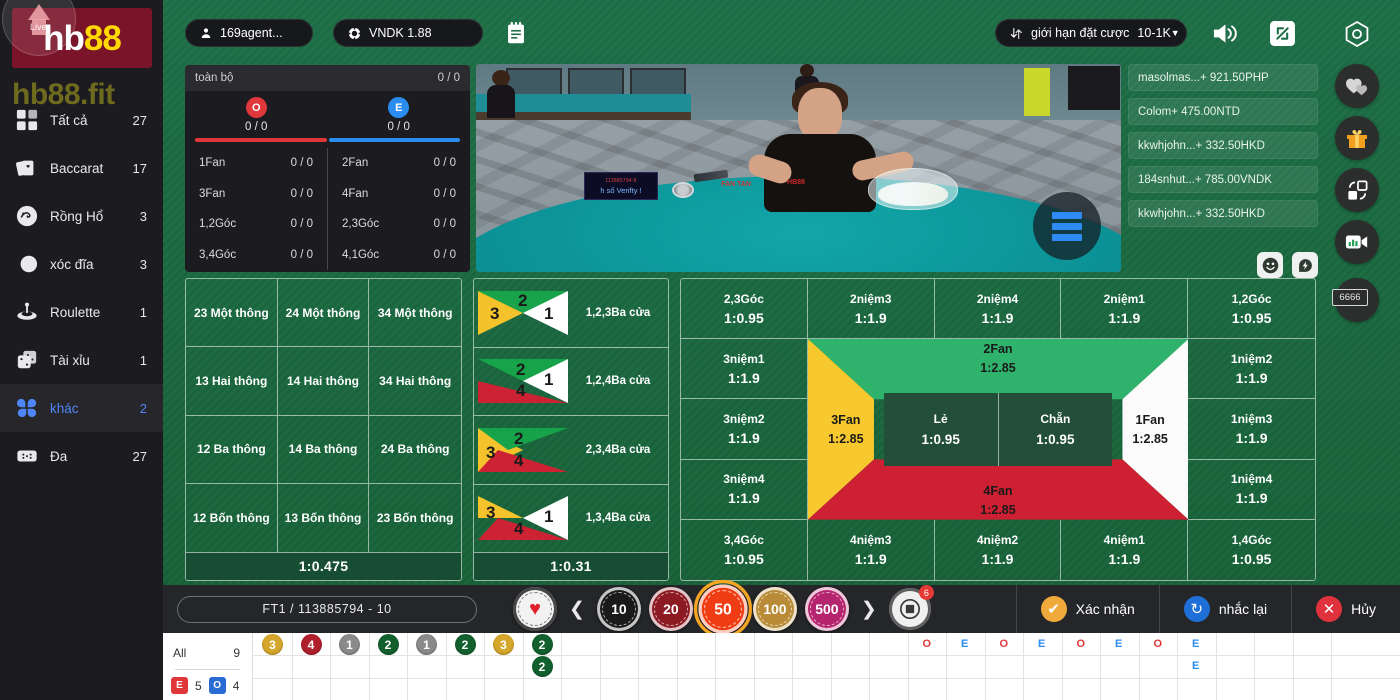  What do you see at coordinates (798, 168) in the screenshot?
I see `live-video-feed: FAN TAN HB88 113885794-9 h số Verifty !` at bounding box center [798, 168].